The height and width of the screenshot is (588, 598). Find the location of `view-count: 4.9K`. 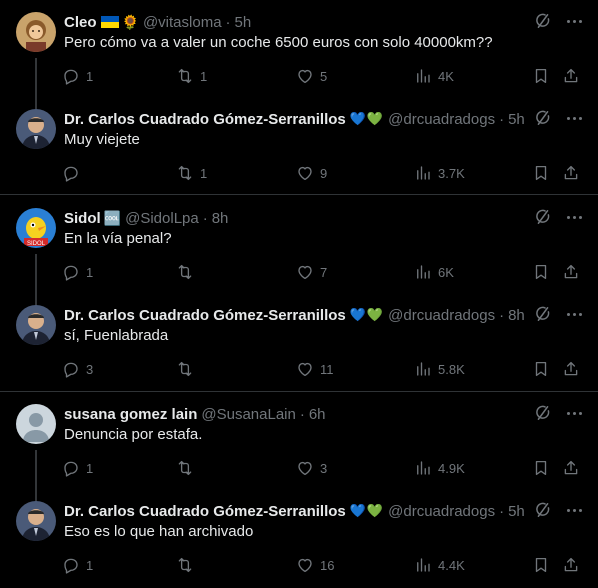

view-count: 4.9K is located at coordinates (451, 468).